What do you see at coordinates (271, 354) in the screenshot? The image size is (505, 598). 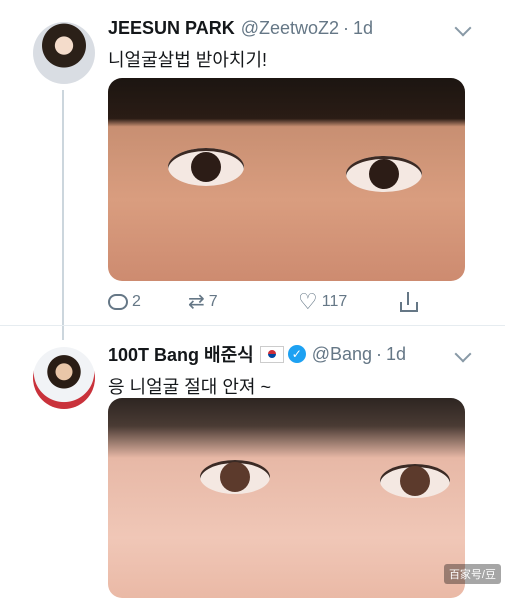 I see `korea-flag-icon` at bounding box center [271, 354].